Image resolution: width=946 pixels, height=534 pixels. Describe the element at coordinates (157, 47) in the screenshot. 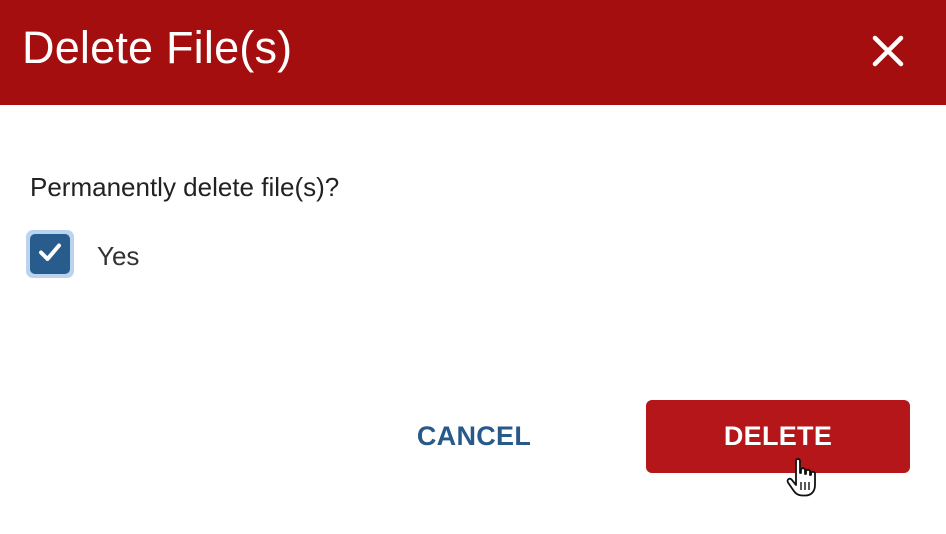

I see `dialog-title: Delete File(s)` at that location.